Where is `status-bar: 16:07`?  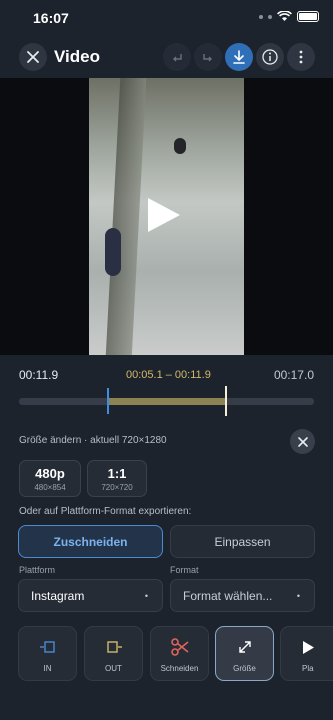
status-bar: 16:07 is located at coordinates (166, 18).